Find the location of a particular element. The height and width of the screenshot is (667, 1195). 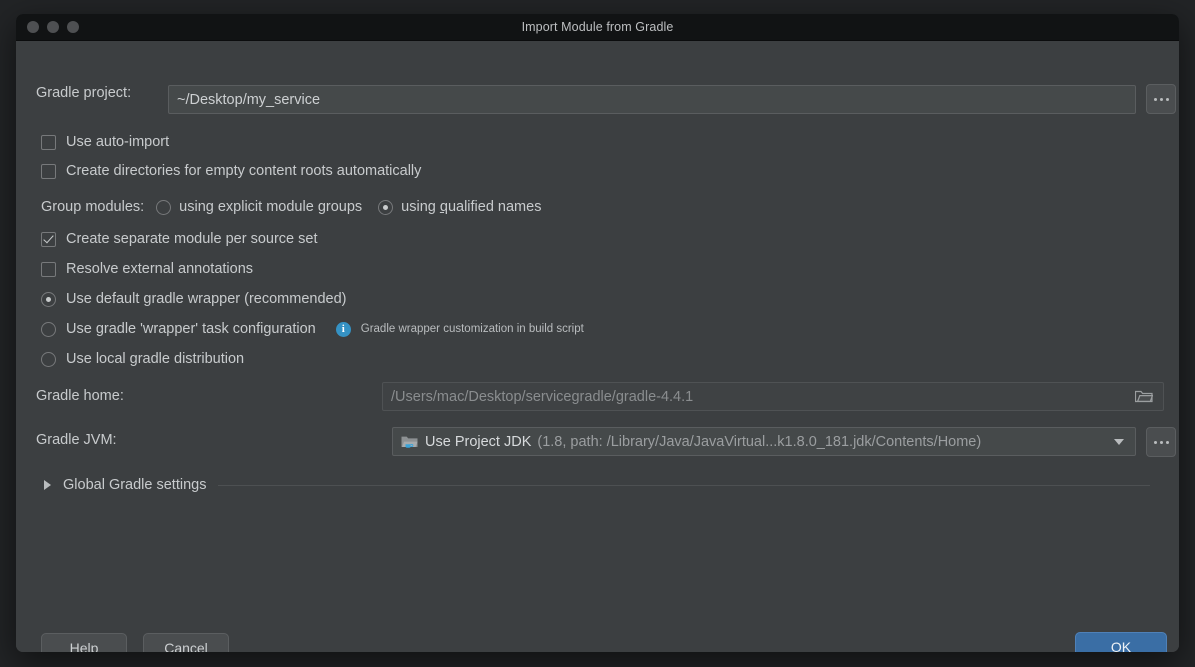

gradle-home-row: Gradle home: is located at coordinates (80, 396).